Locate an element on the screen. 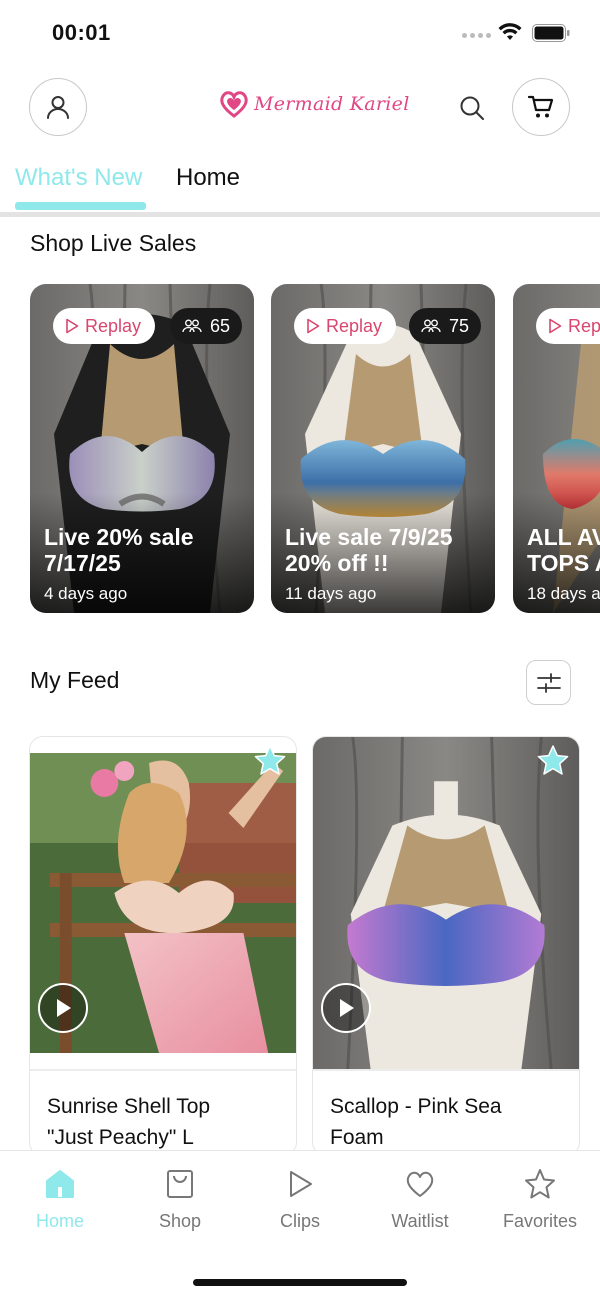 The image size is (600, 1299). live-sales-title: Shop Live Sales is located at coordinates (113, 243).